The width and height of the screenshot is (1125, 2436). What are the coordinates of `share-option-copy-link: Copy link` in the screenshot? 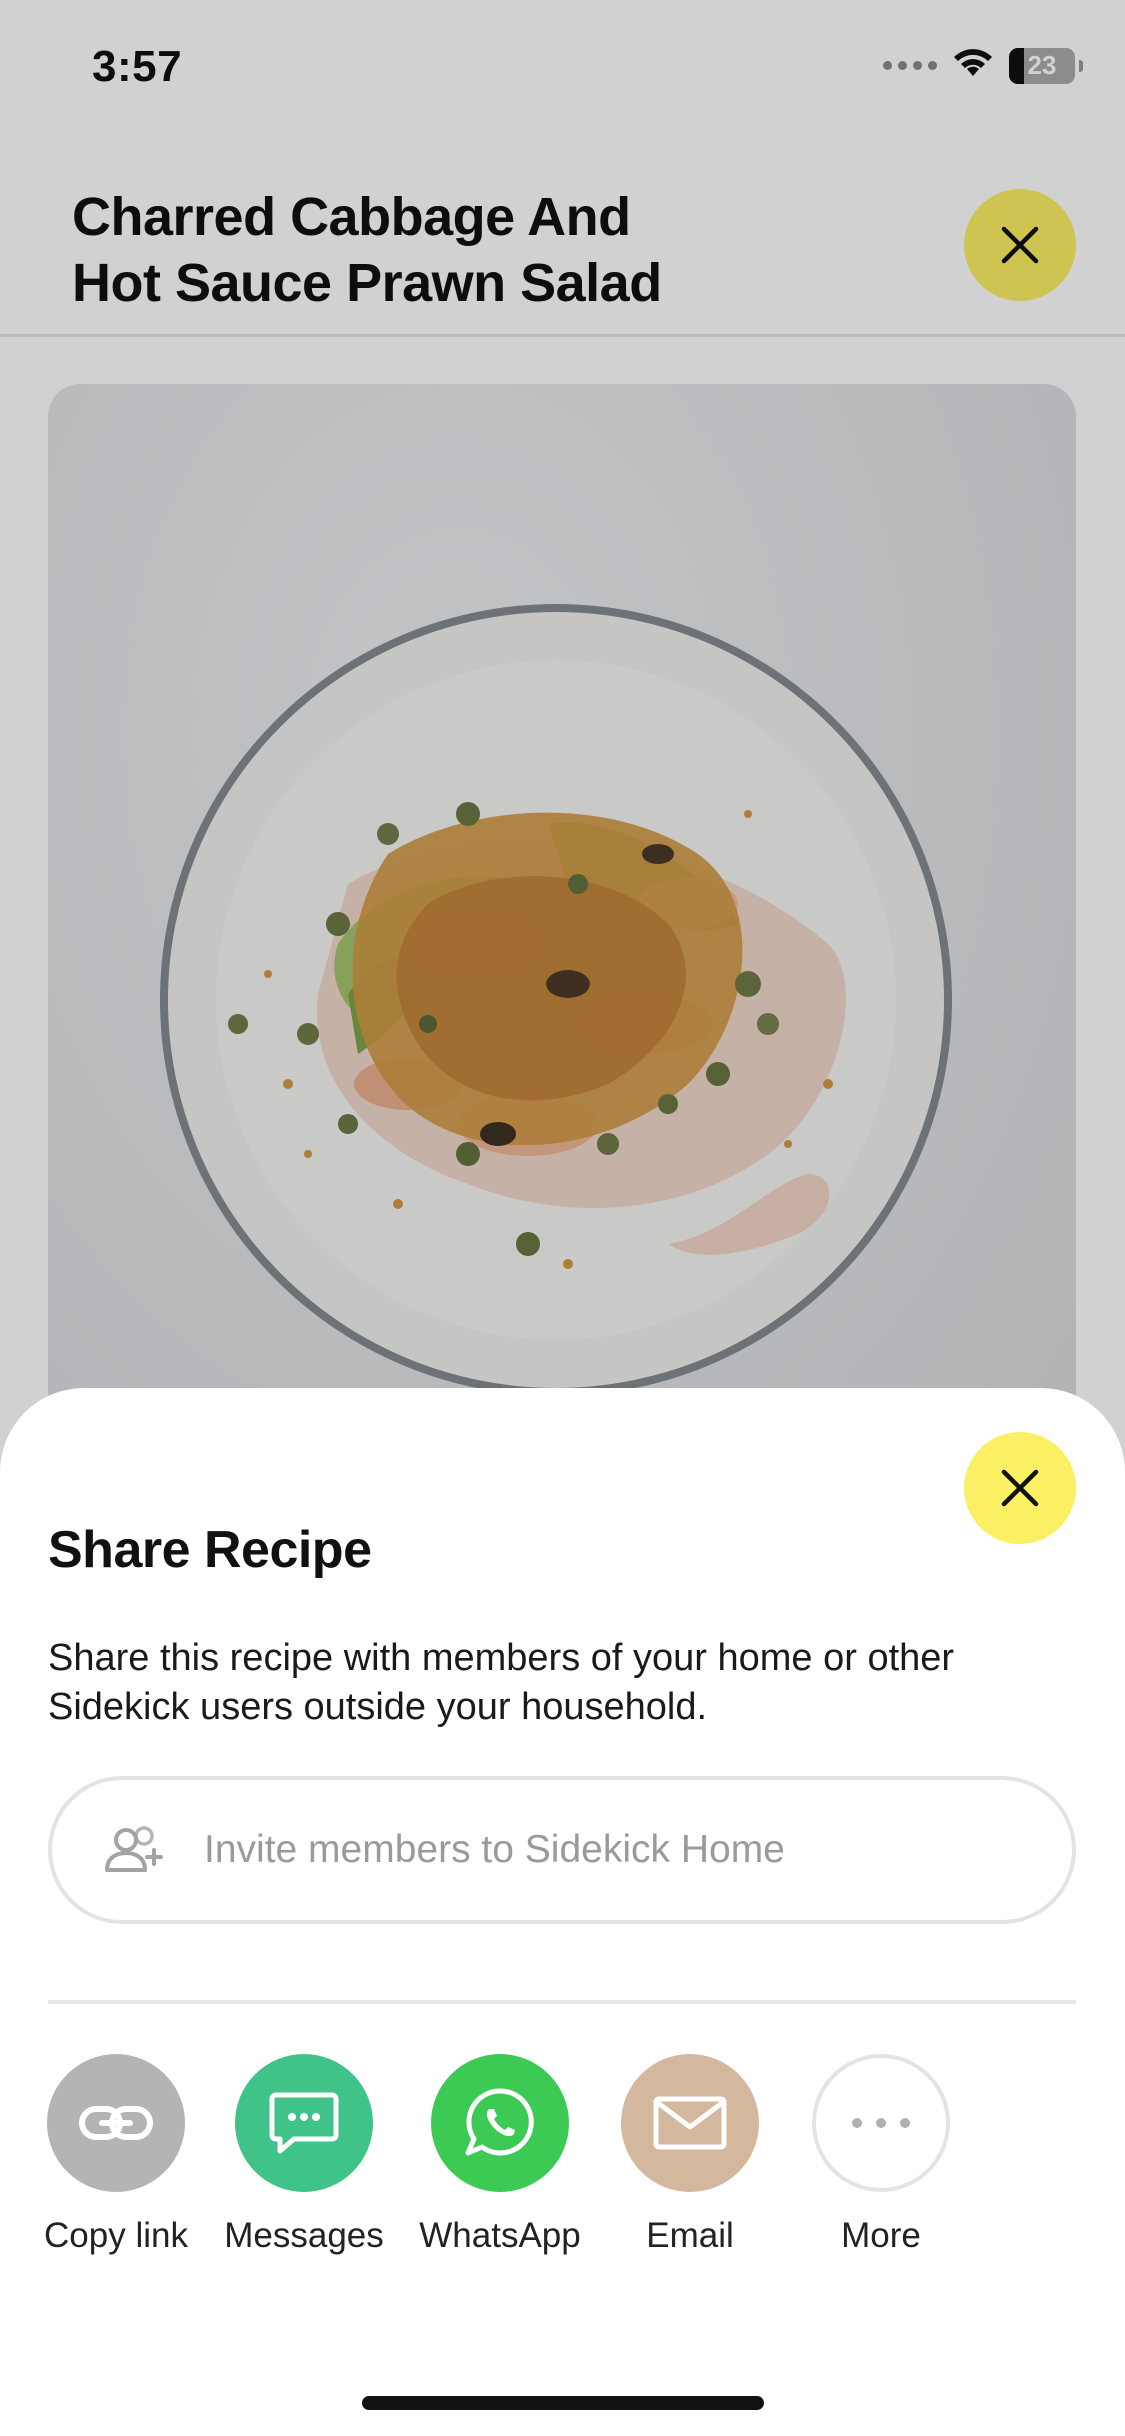 It's located at (116, 2155).